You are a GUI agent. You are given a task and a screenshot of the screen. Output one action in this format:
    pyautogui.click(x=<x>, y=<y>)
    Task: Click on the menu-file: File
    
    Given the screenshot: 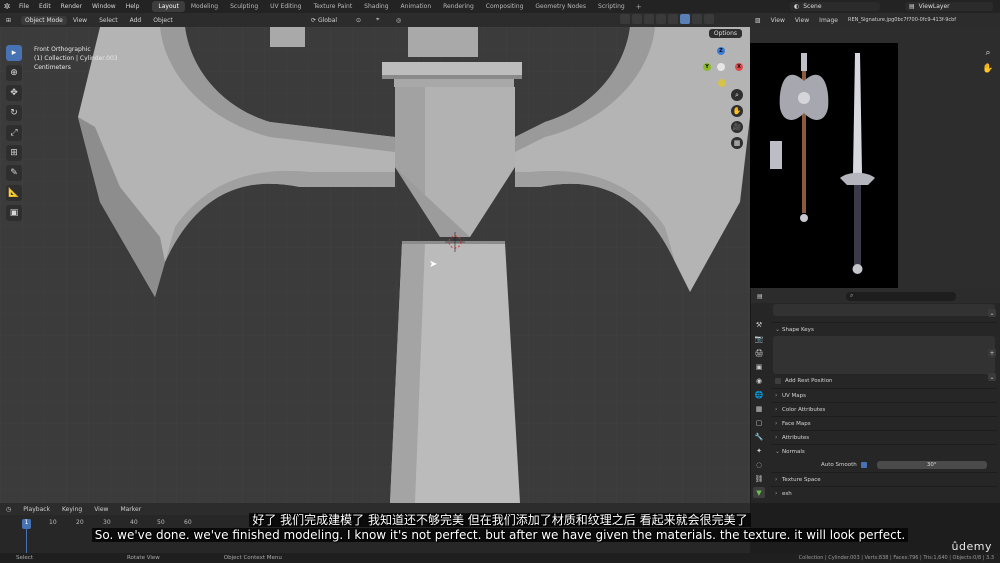 What is the action you would take?
    pyautogui.click(x=24, y=6)
    